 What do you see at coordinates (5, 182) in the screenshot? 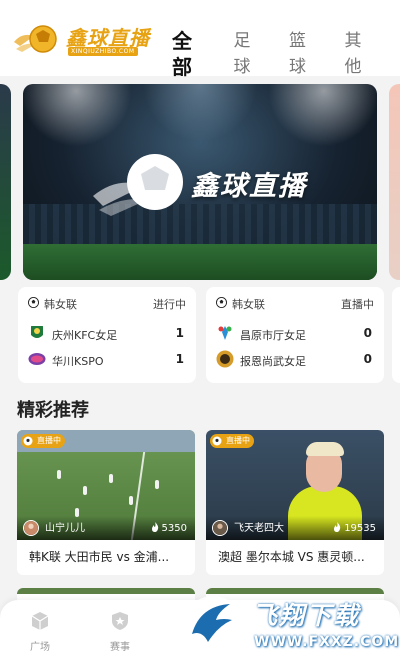
I see `banner-prev-peek` at bounding box center [5, 182].